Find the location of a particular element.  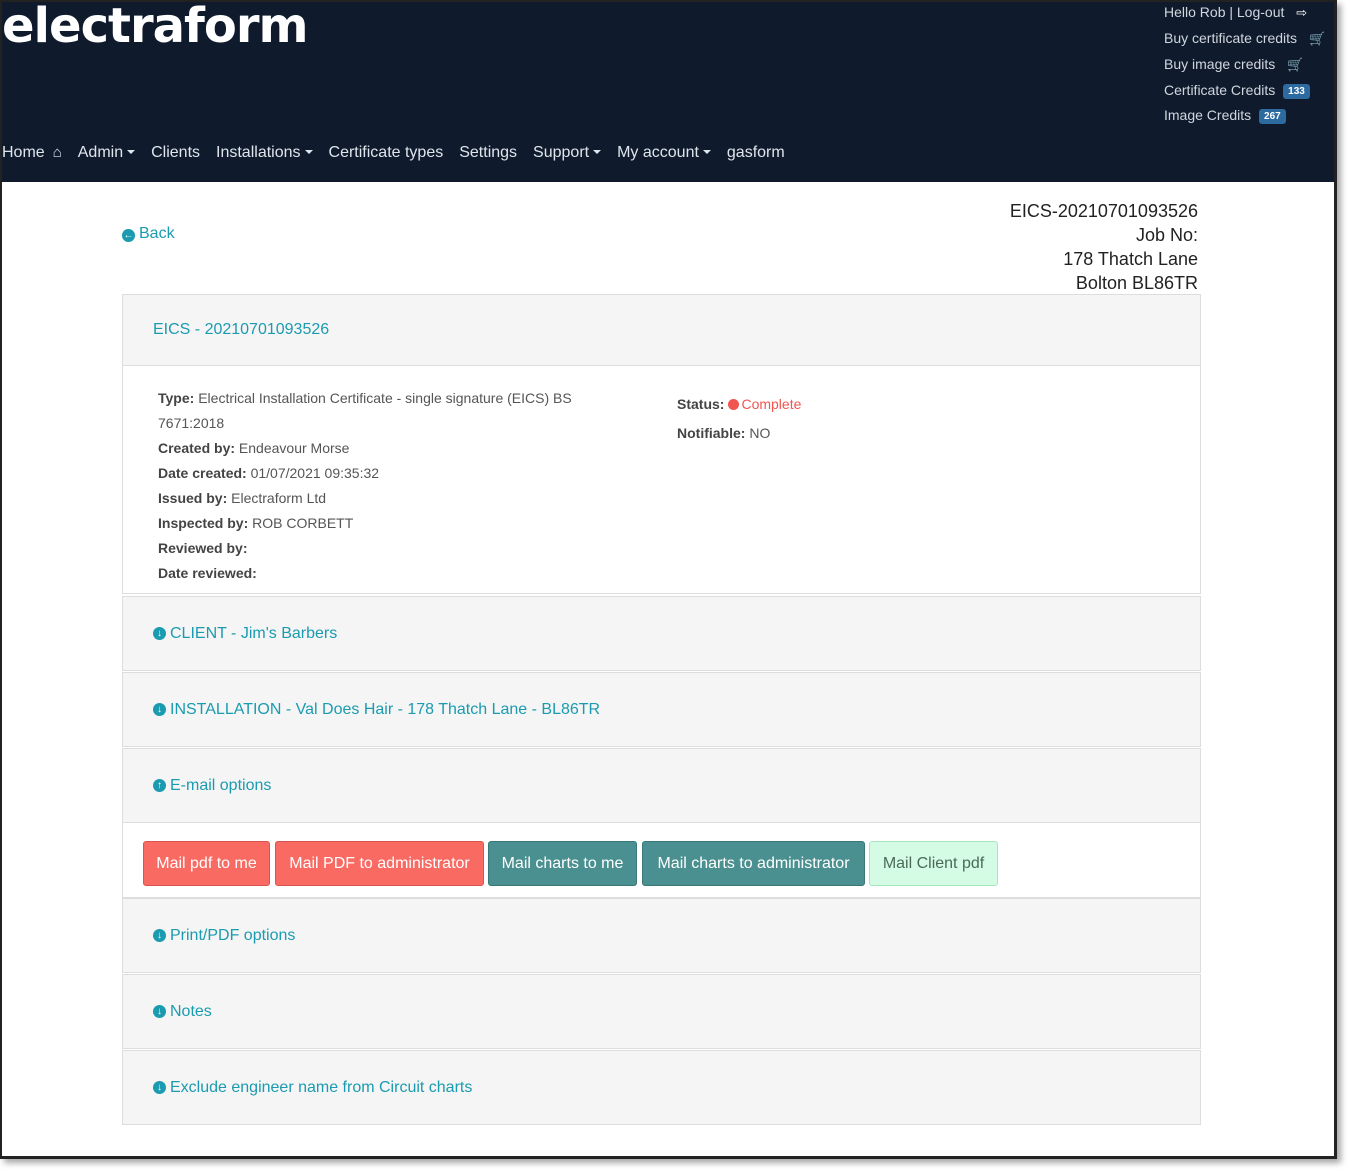

issued-by-label: Issued by: is located at coordinates (193, 498).